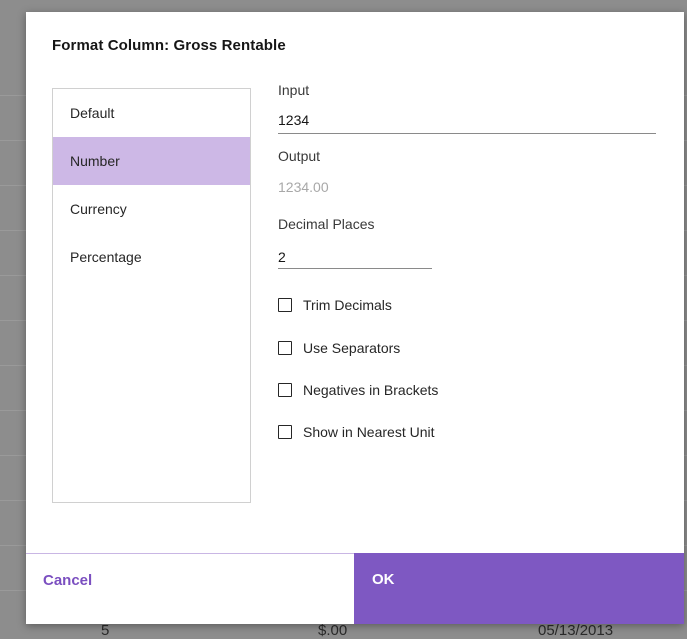  I want to click on input-label: Input, so click(294, 90).